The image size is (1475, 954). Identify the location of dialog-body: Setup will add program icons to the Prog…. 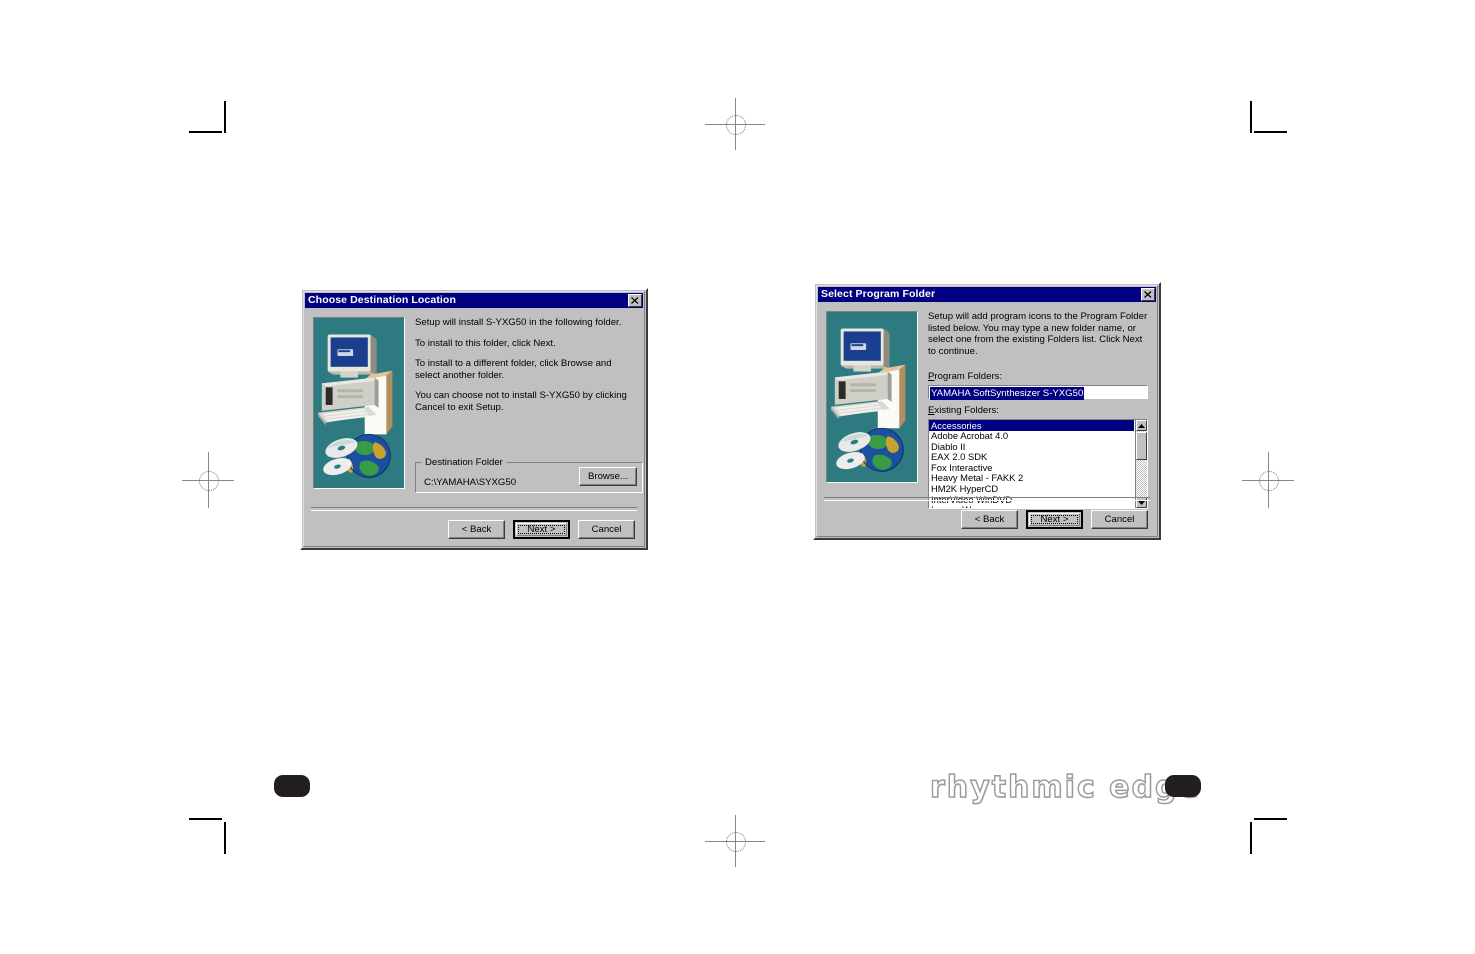
(987, 418).